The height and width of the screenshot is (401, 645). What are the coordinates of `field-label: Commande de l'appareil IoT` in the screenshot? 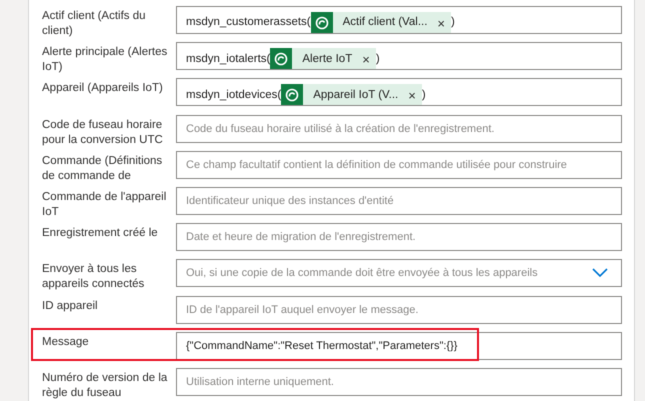 It's located at (105, 205).